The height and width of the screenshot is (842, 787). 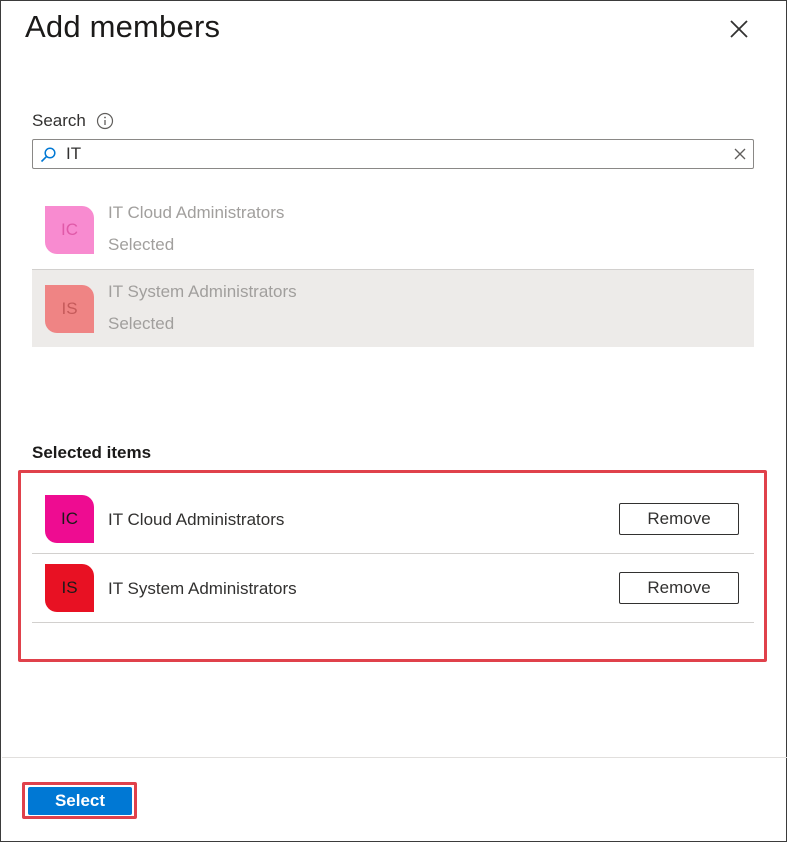 I want to click on selected-item-name: IT Cloud Administrators, so click(x=196, y=519).